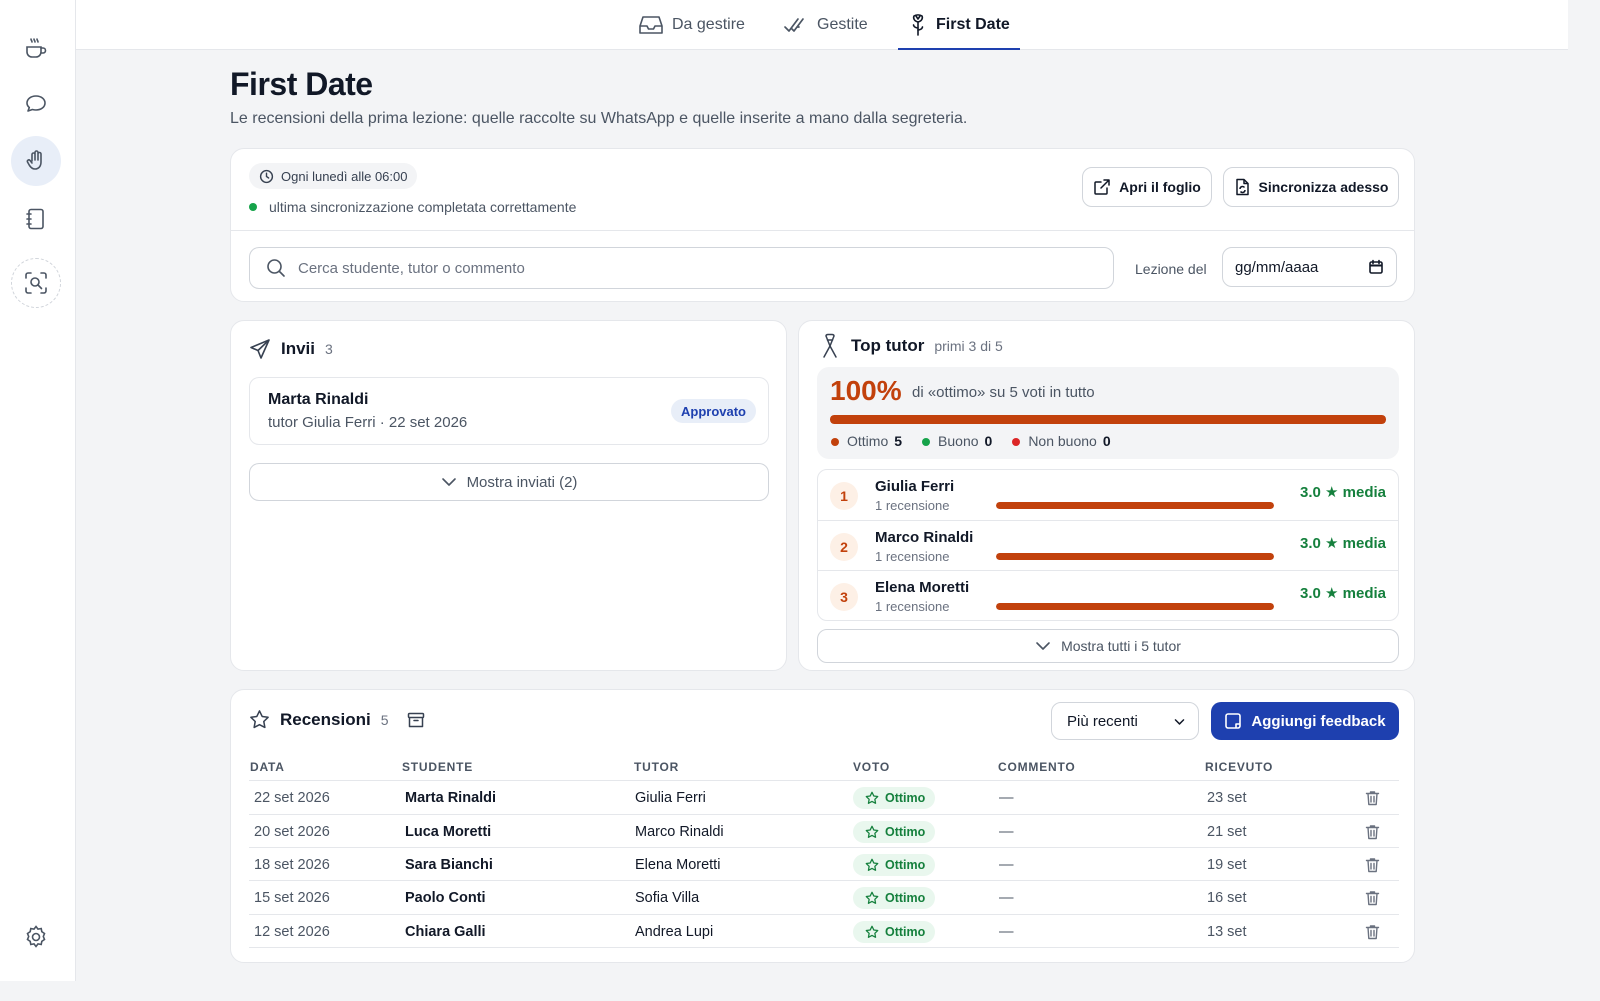 The image size is (1600, 1001). I want to click on tab-label: Gestite, so click(842, 24).